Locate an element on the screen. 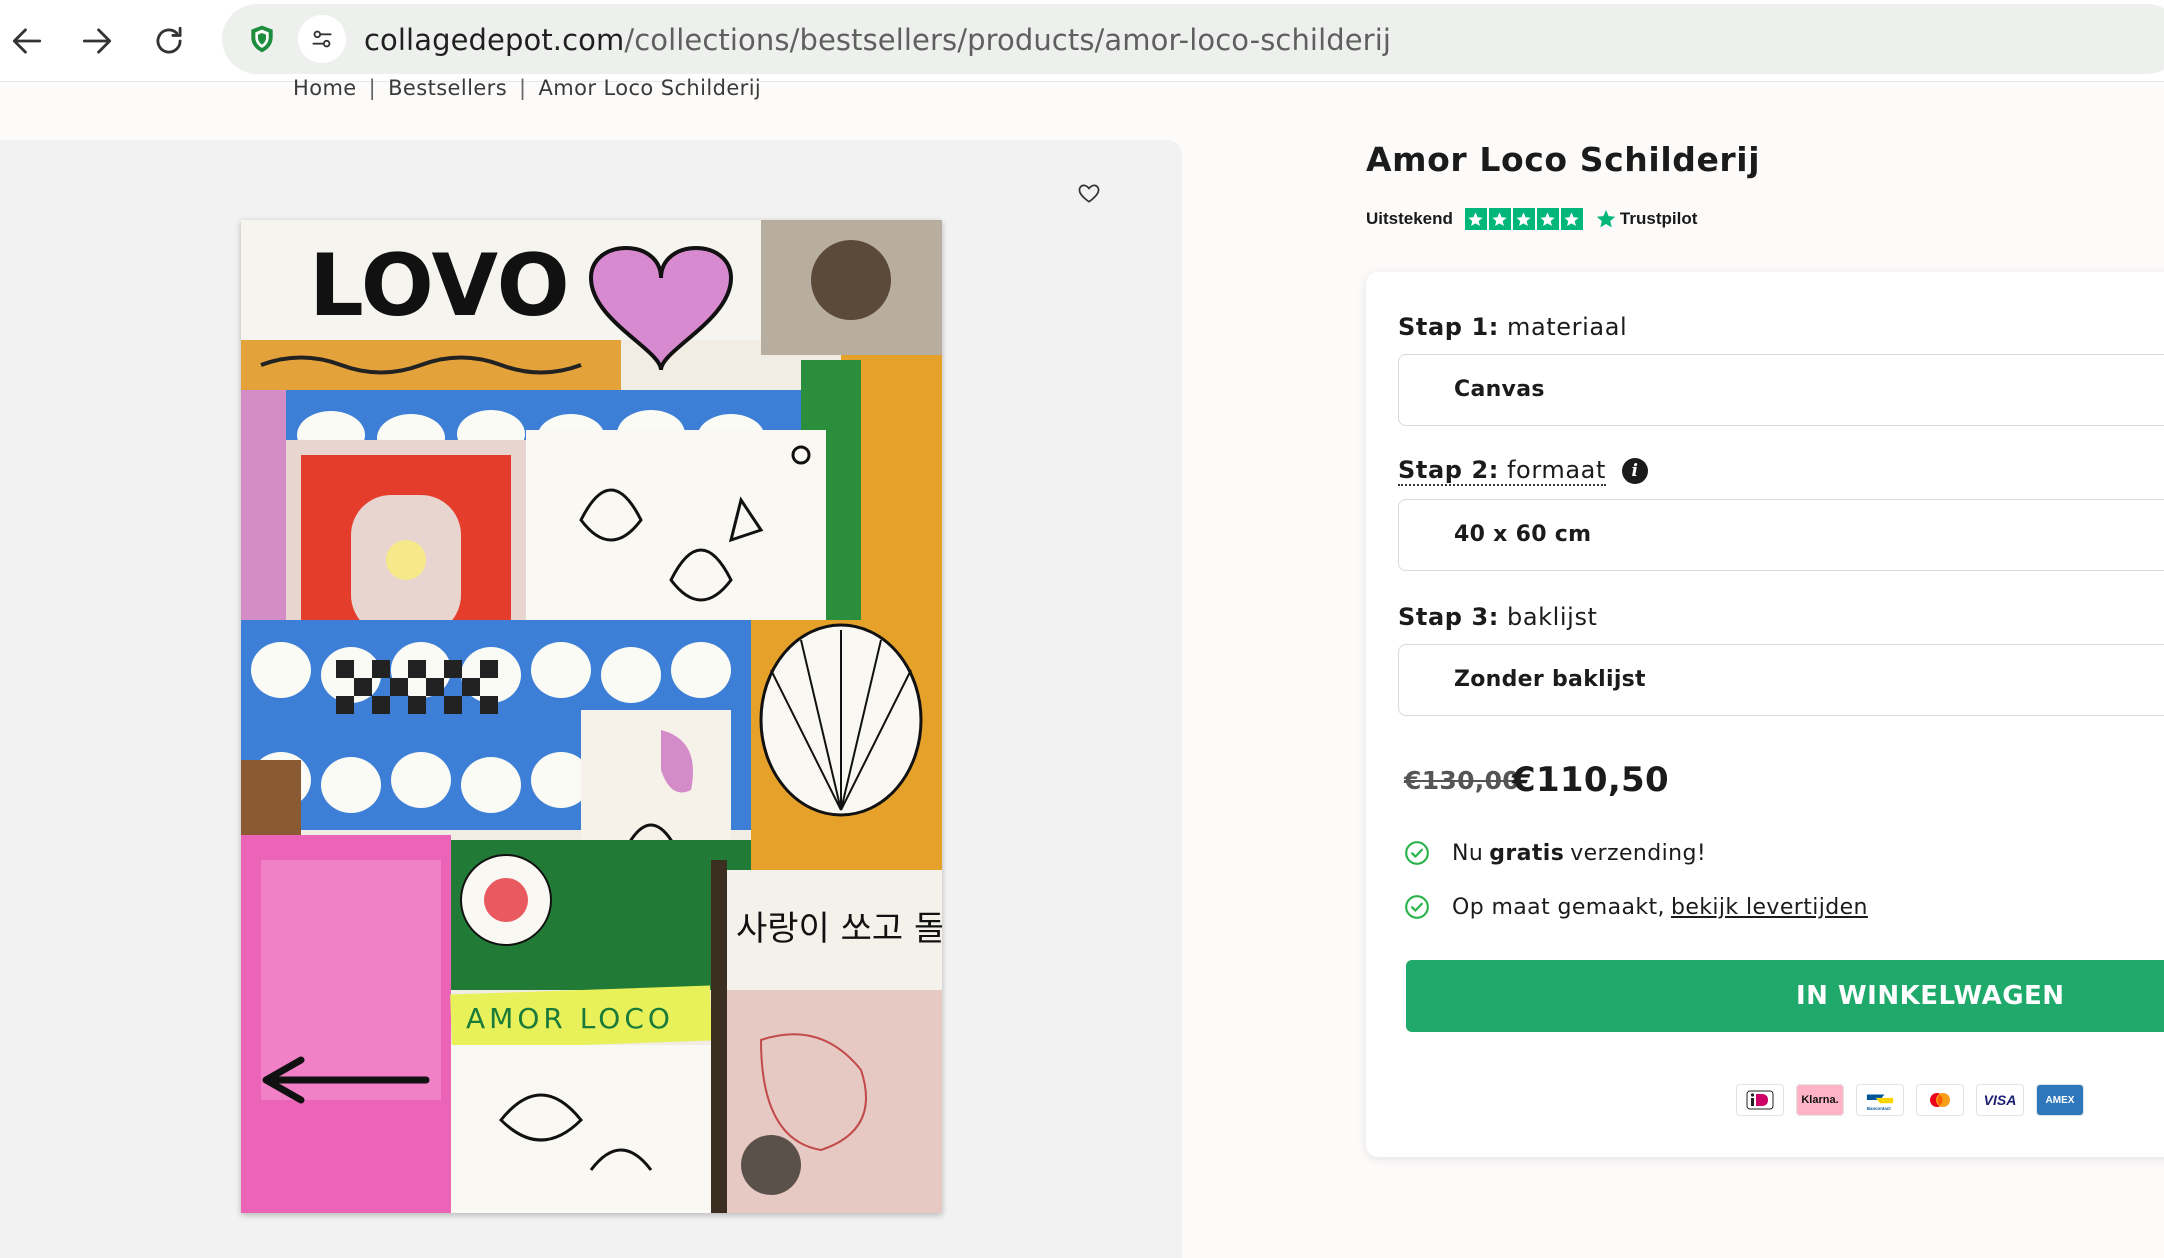  frame-value: Zonder baklijst is located at coordinates (1550, 679).